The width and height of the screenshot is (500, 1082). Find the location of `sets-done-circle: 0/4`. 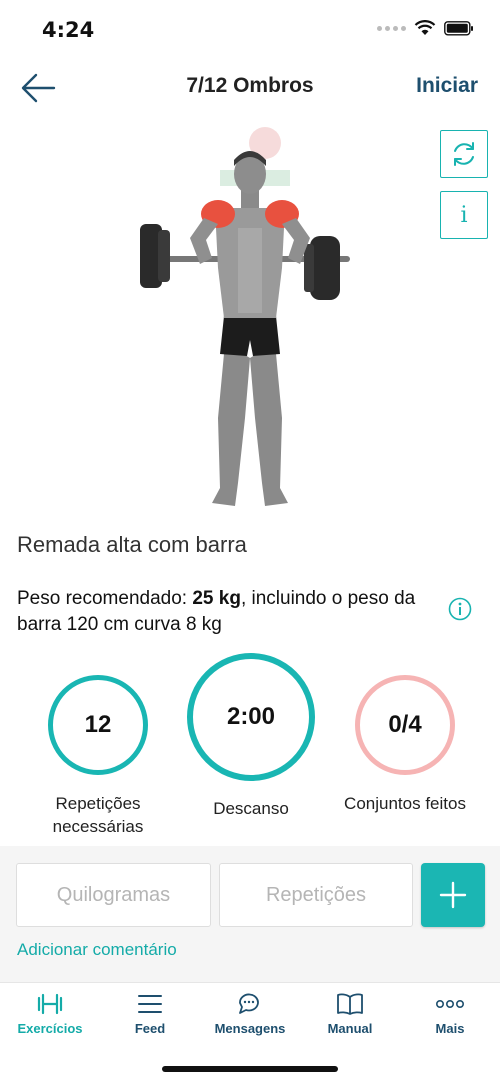

sets-done-circle: 0/4 is located at coordinates (405, 725).